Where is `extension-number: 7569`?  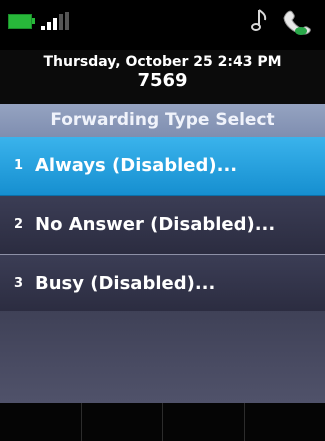
extension-number: 7569 is located at coordinates (162, 80).